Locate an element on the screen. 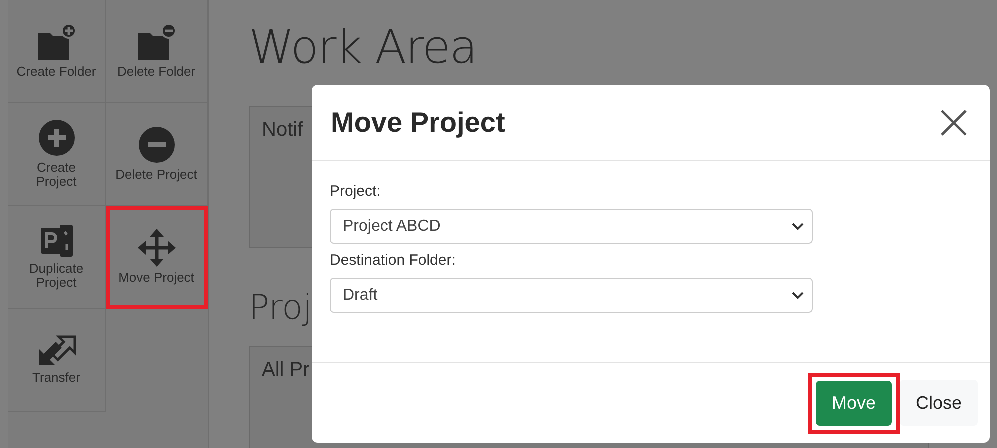 The image size is (997, 448). field-label: Destination Folder: is located at coordinates (393, 260).